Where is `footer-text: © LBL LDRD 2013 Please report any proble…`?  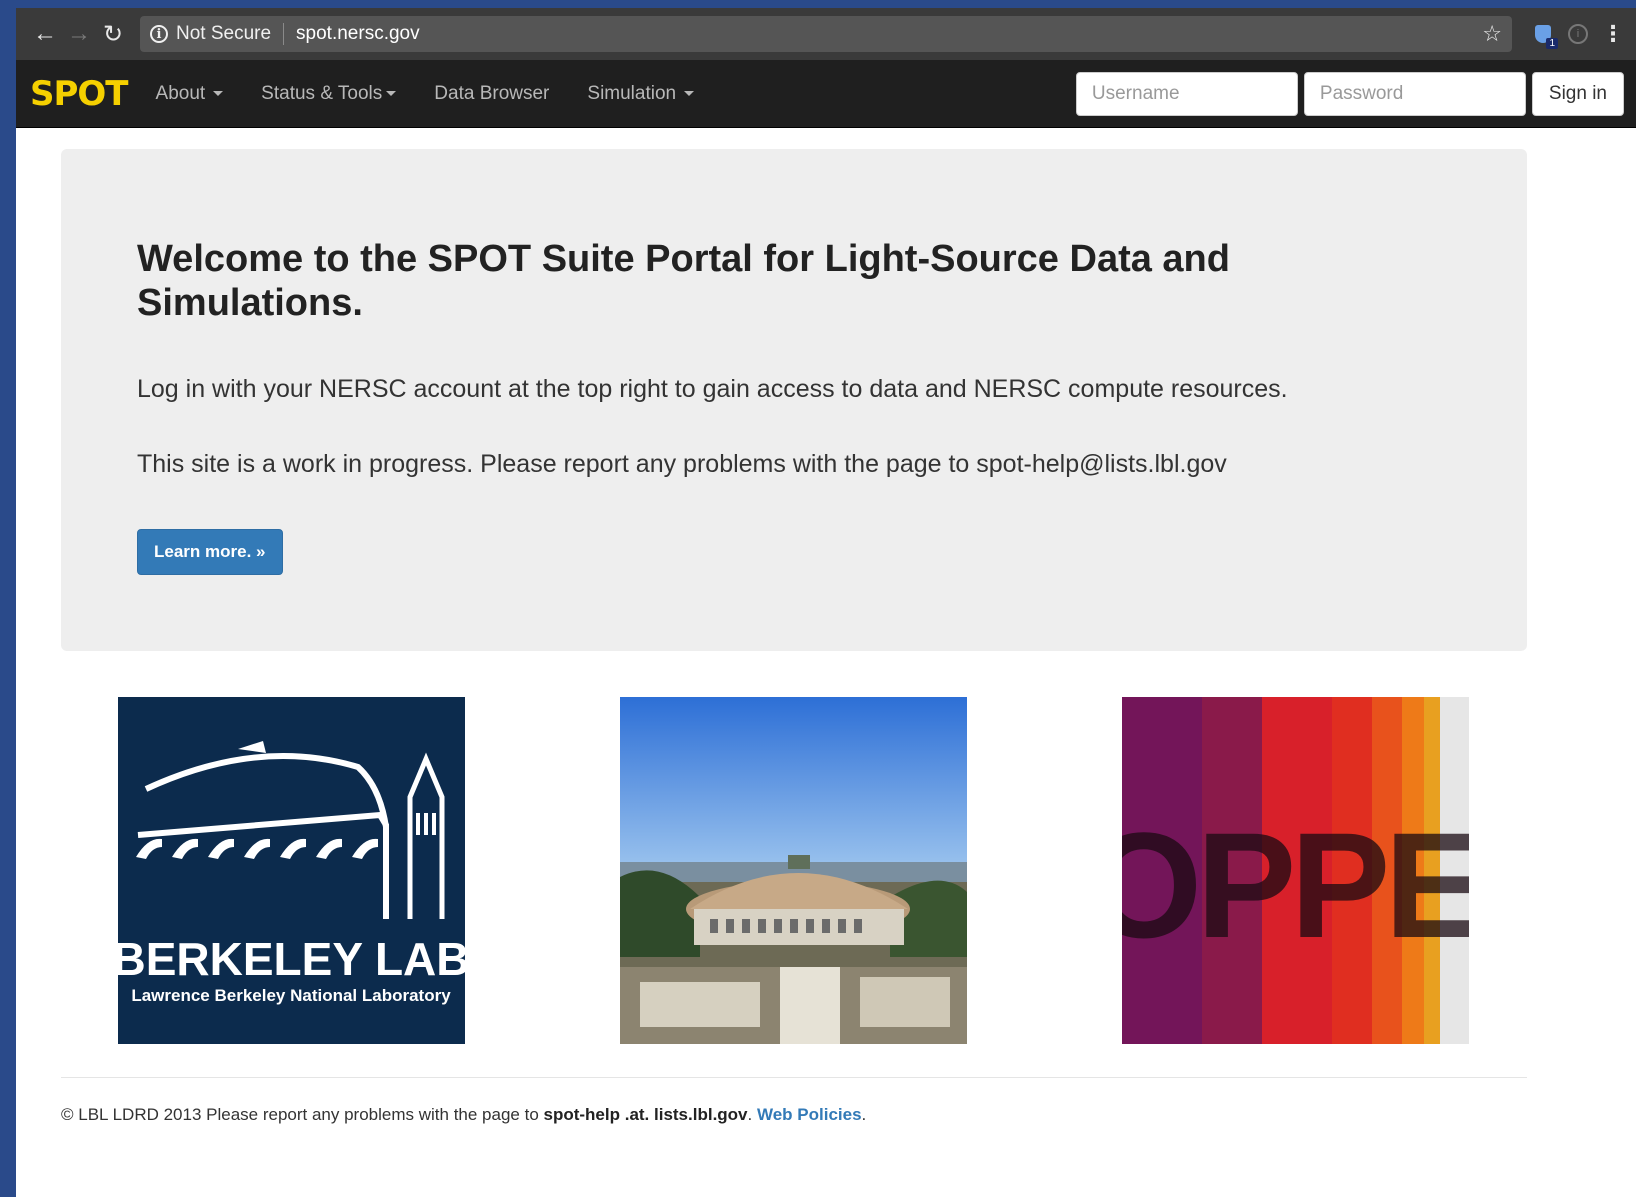 footer-text: © LBL LDRD 2013 Please report any proble… is located at coordinates (302, 1114).